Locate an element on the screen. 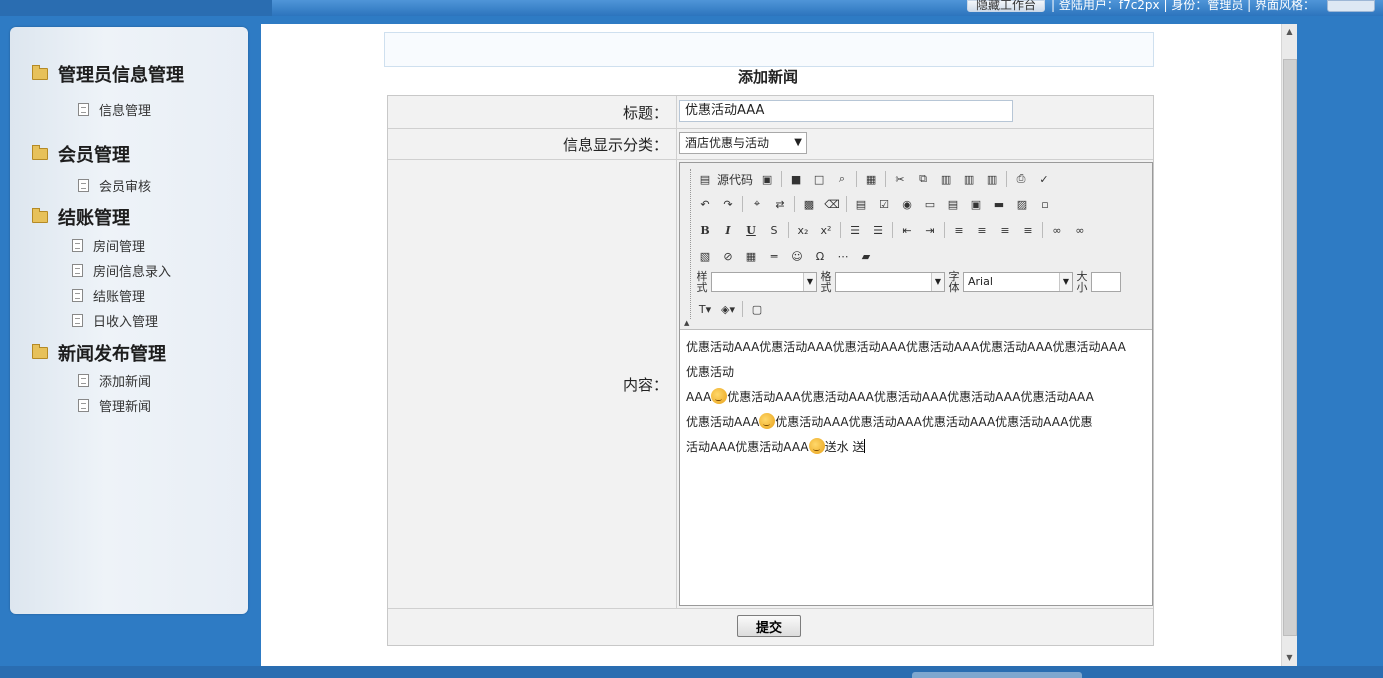 This screenshot has height=678, width=1383. font-label: 字体 is located at coordinates (954, 282).